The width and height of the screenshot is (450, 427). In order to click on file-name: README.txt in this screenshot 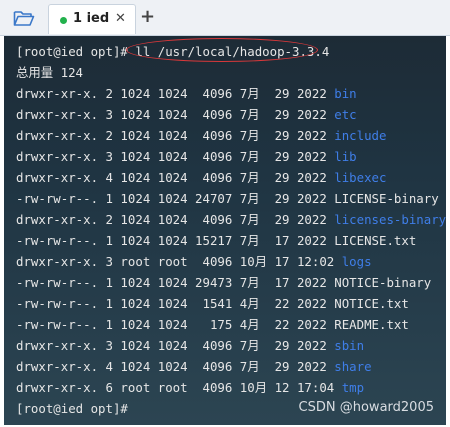, I will do `click(371, 324)`.